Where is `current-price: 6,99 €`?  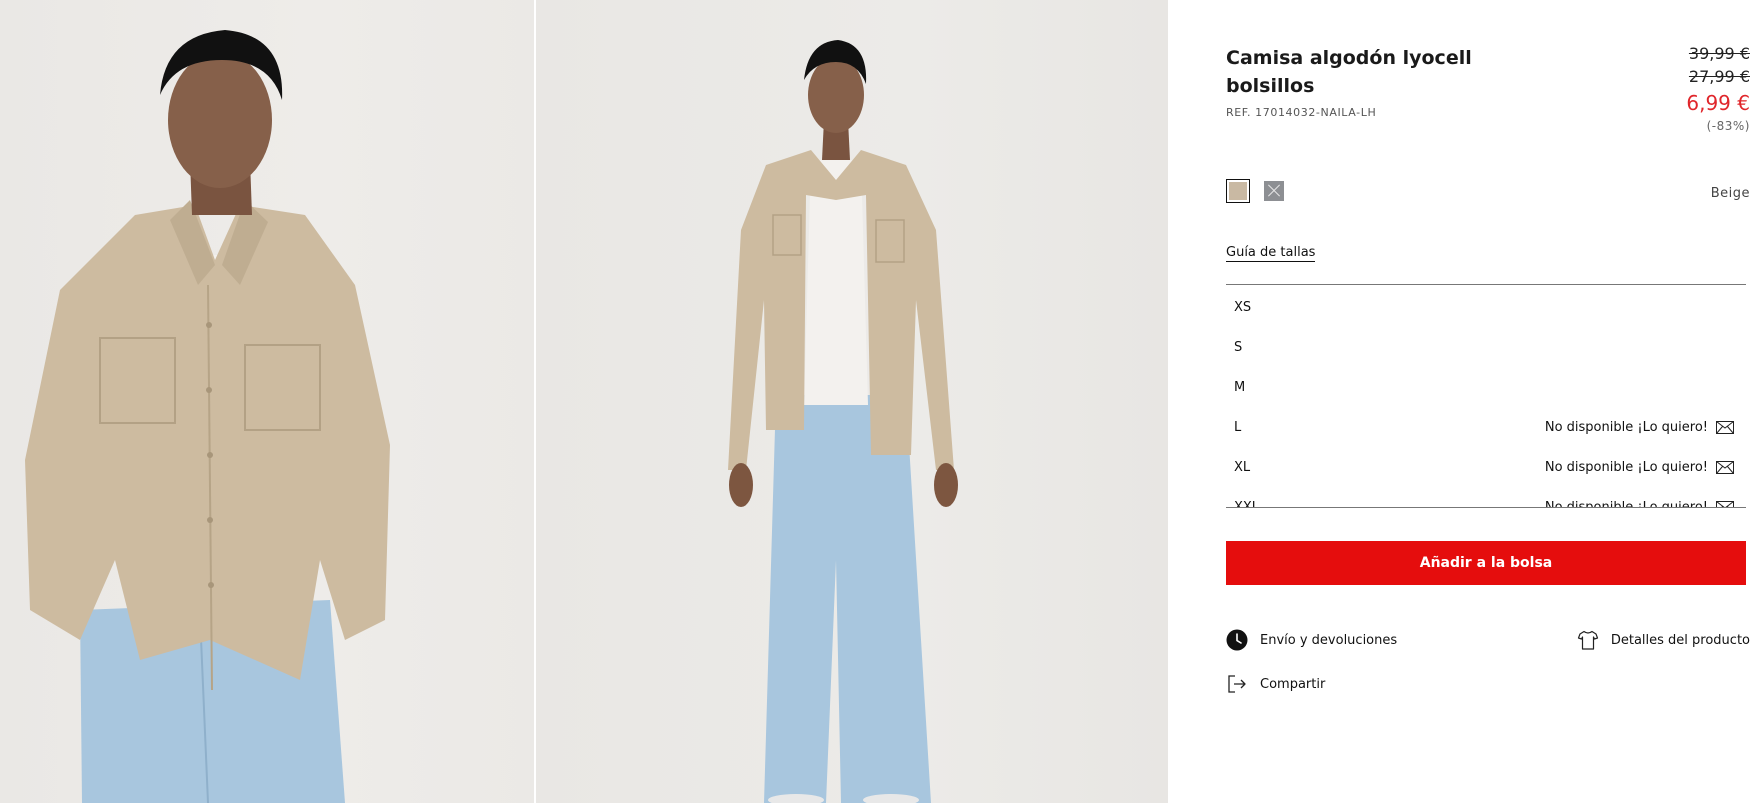 current-price: 6,99 € is located at coordinates (1718, 103).